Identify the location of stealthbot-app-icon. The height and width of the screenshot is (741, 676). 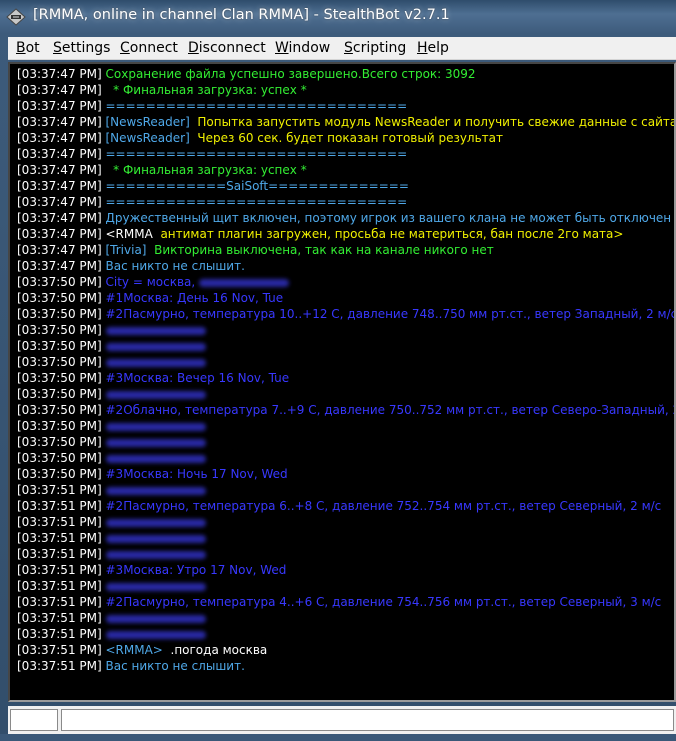
(16, 17).